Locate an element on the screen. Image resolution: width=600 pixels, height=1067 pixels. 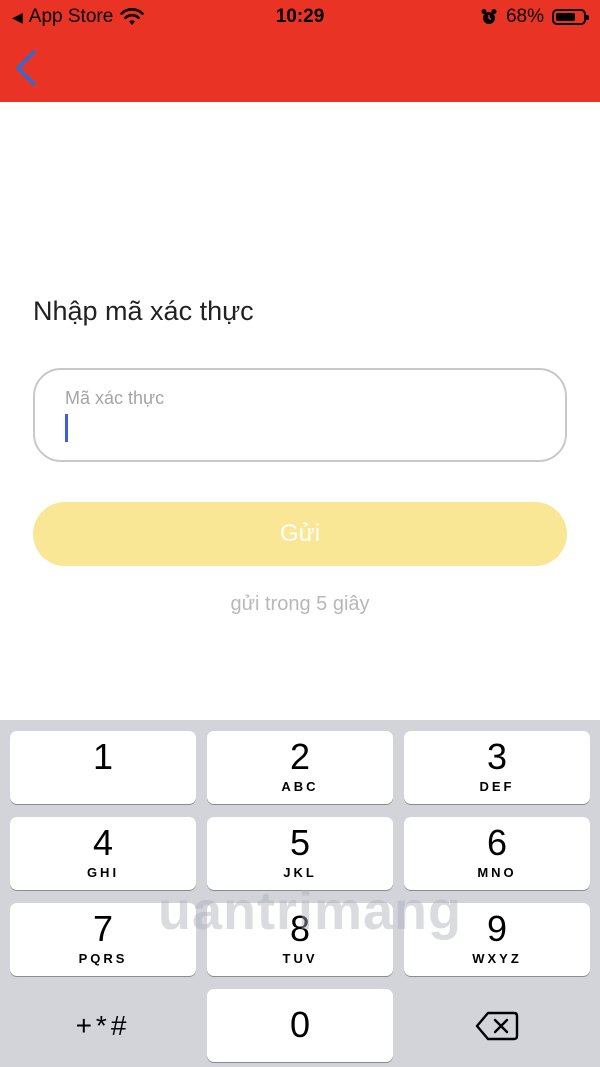
delete-key is located at coordinates (497, 1025).